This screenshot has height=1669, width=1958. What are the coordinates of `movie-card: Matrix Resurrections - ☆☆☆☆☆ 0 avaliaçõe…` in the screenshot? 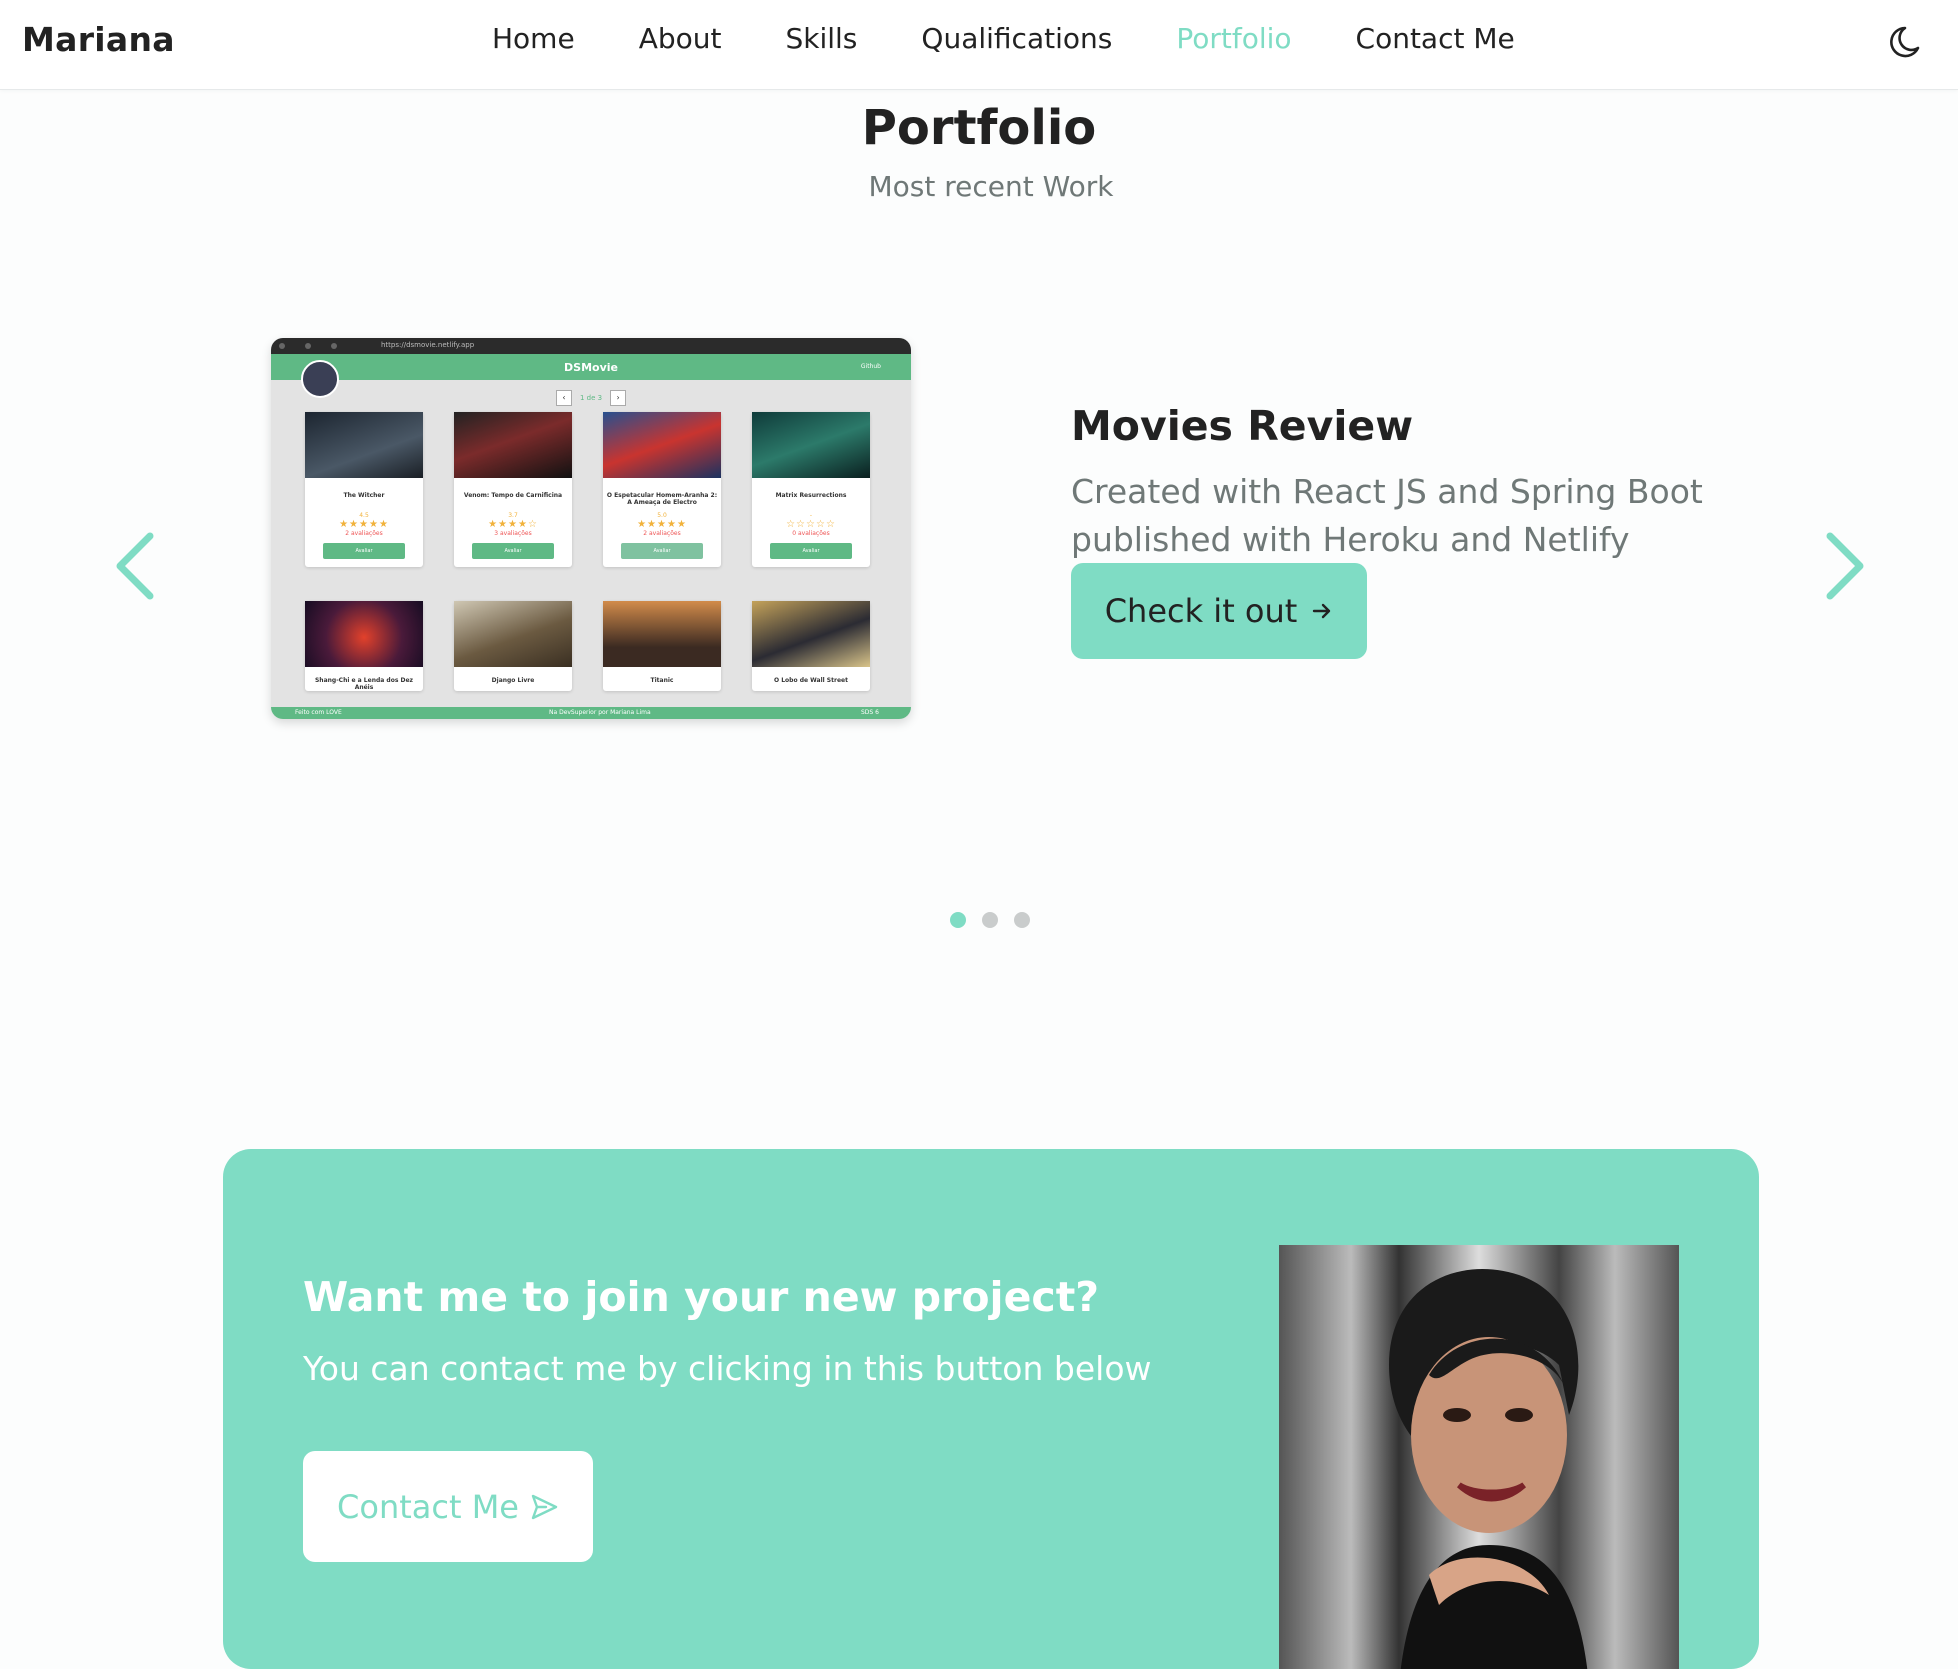 It's located at (811, 489).